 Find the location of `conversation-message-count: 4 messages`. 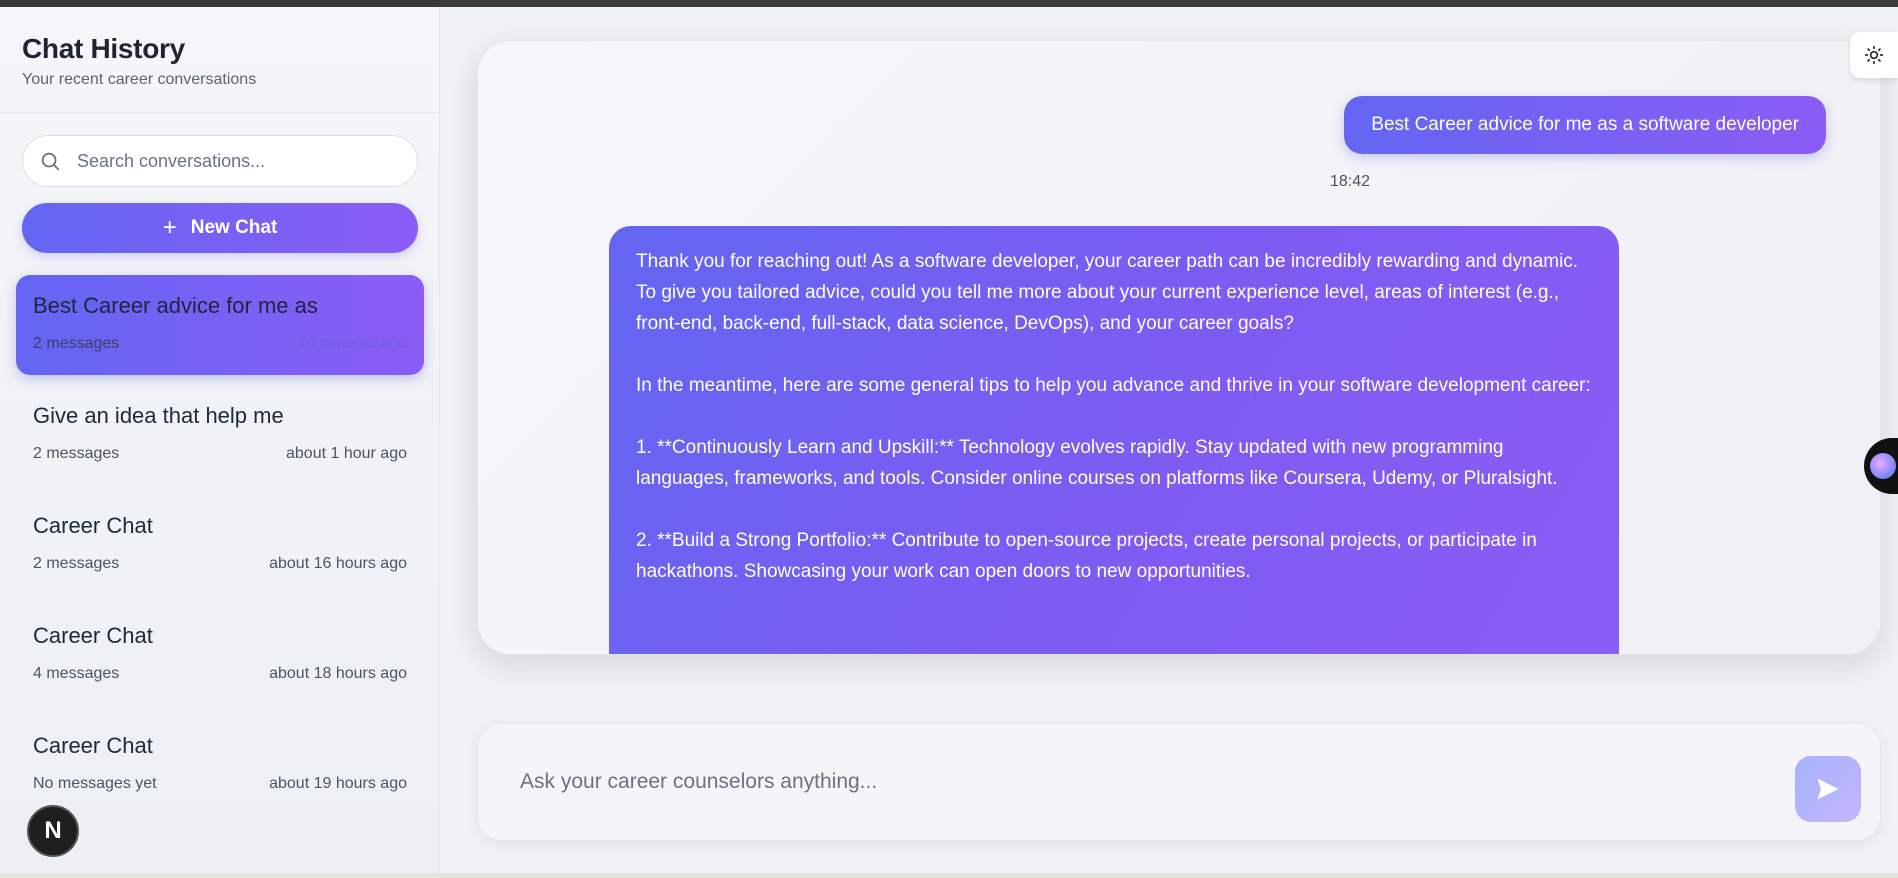

conversation-message-count: 4 messages is located at coordinates (76, 673).